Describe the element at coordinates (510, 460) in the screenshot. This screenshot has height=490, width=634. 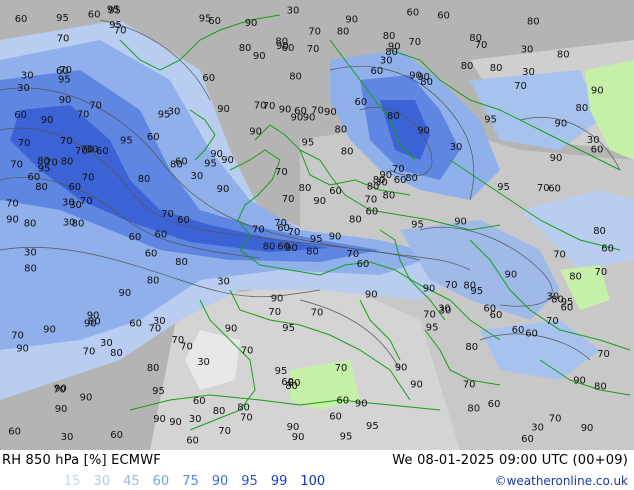
I see `valid-time: We 08-01-2025 09:00 UTC (00+09)` at that location.